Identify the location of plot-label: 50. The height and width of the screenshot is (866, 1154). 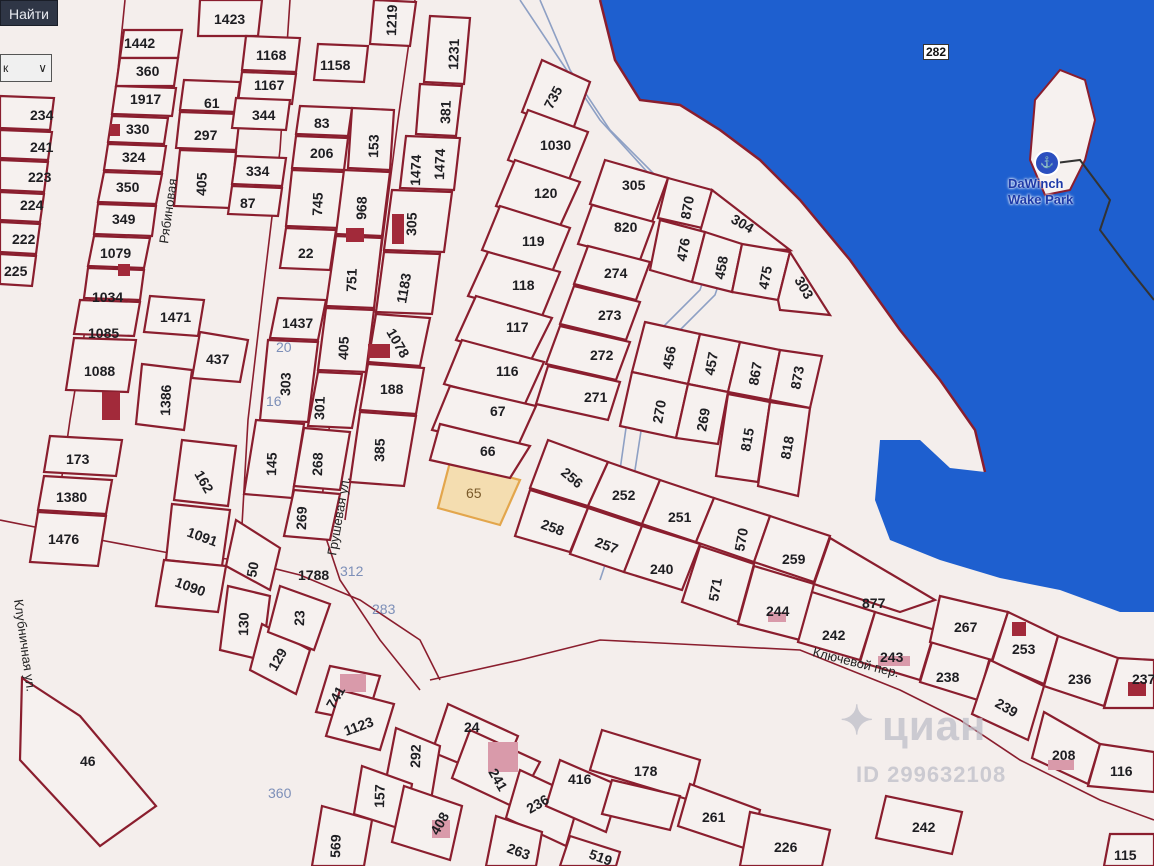
(252, 569).